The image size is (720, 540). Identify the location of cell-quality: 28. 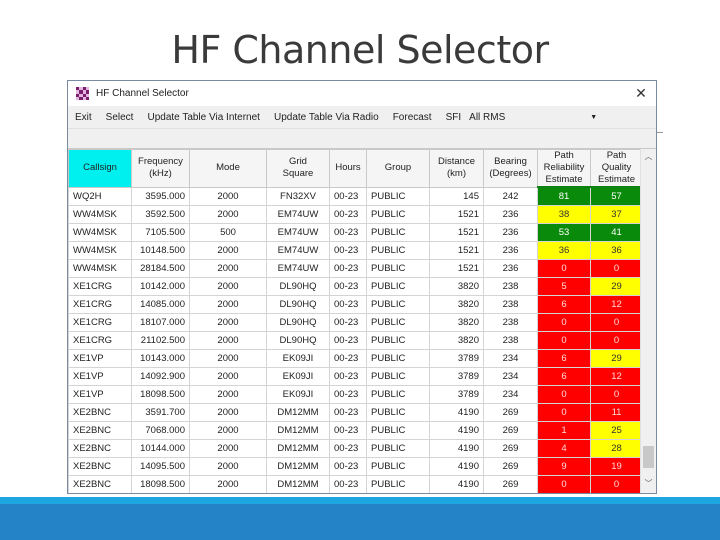
(616, 448).